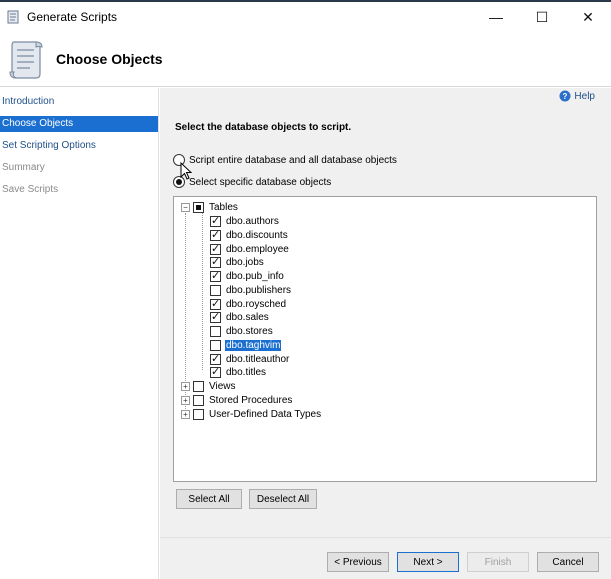 Image resolution: width=611 pixels, height=579 pixels. What do you see at coordinates (198, 207) in the screenshot?
I see `tables-checkbox` at bounding box center [198, 207].